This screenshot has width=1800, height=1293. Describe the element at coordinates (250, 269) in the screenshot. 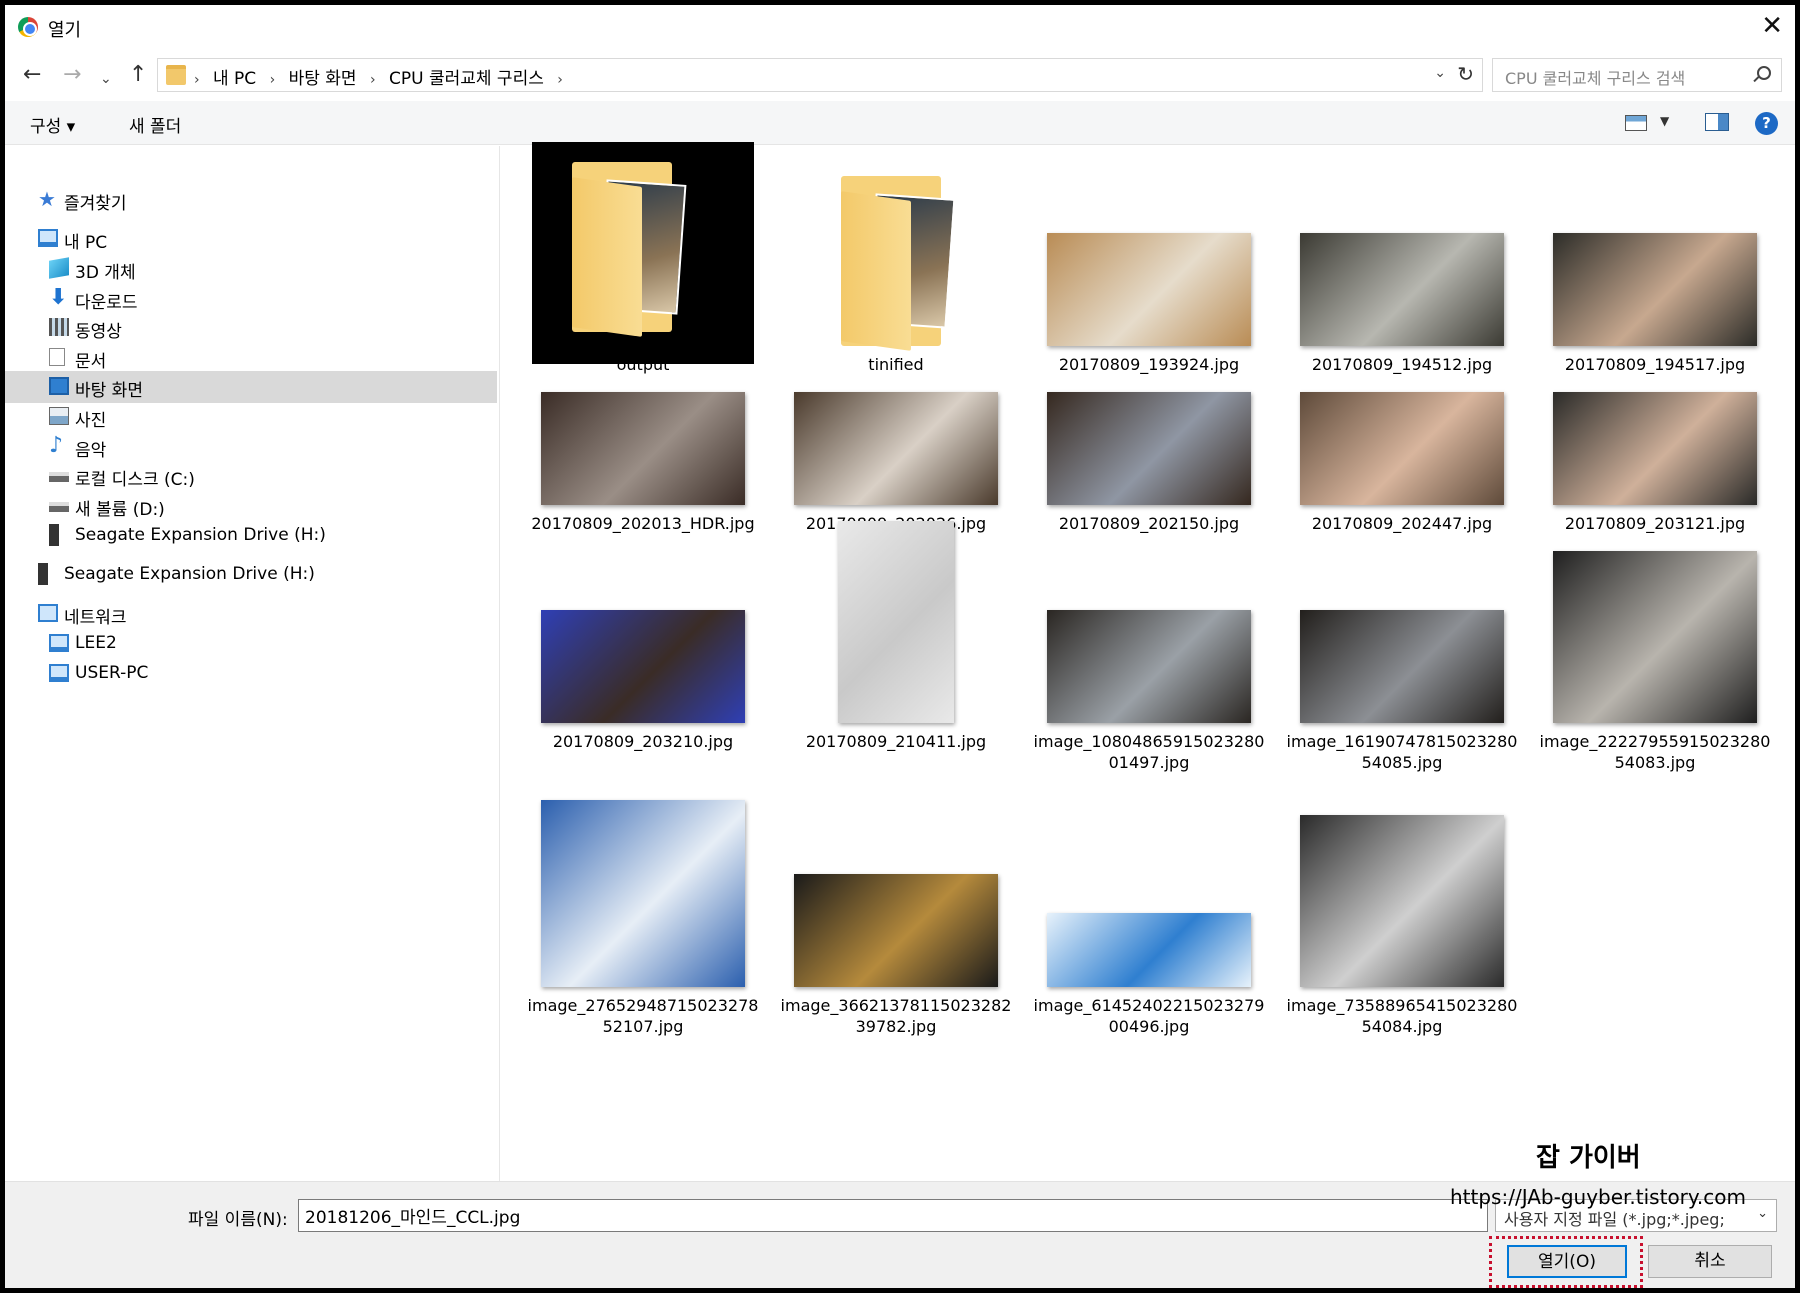

I see `sidebar-item: 3D 개체` at that location.